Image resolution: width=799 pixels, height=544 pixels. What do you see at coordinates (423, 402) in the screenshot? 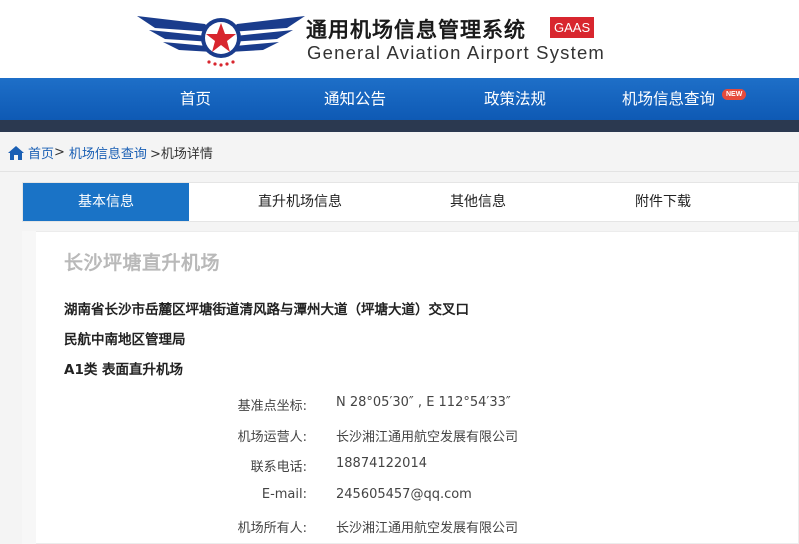
I see `coordinates-value: N 28°05′30″ , E 112°54′33″` at bounding box center [423, 402].